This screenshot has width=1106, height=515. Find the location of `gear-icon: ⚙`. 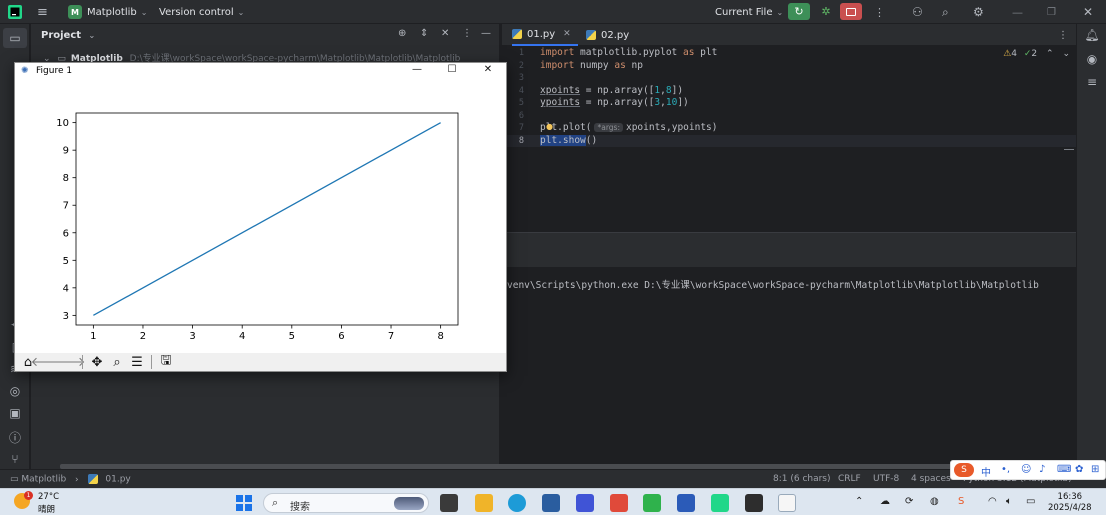

gear-icon: ⚙ is located at coordinates (978, 12).